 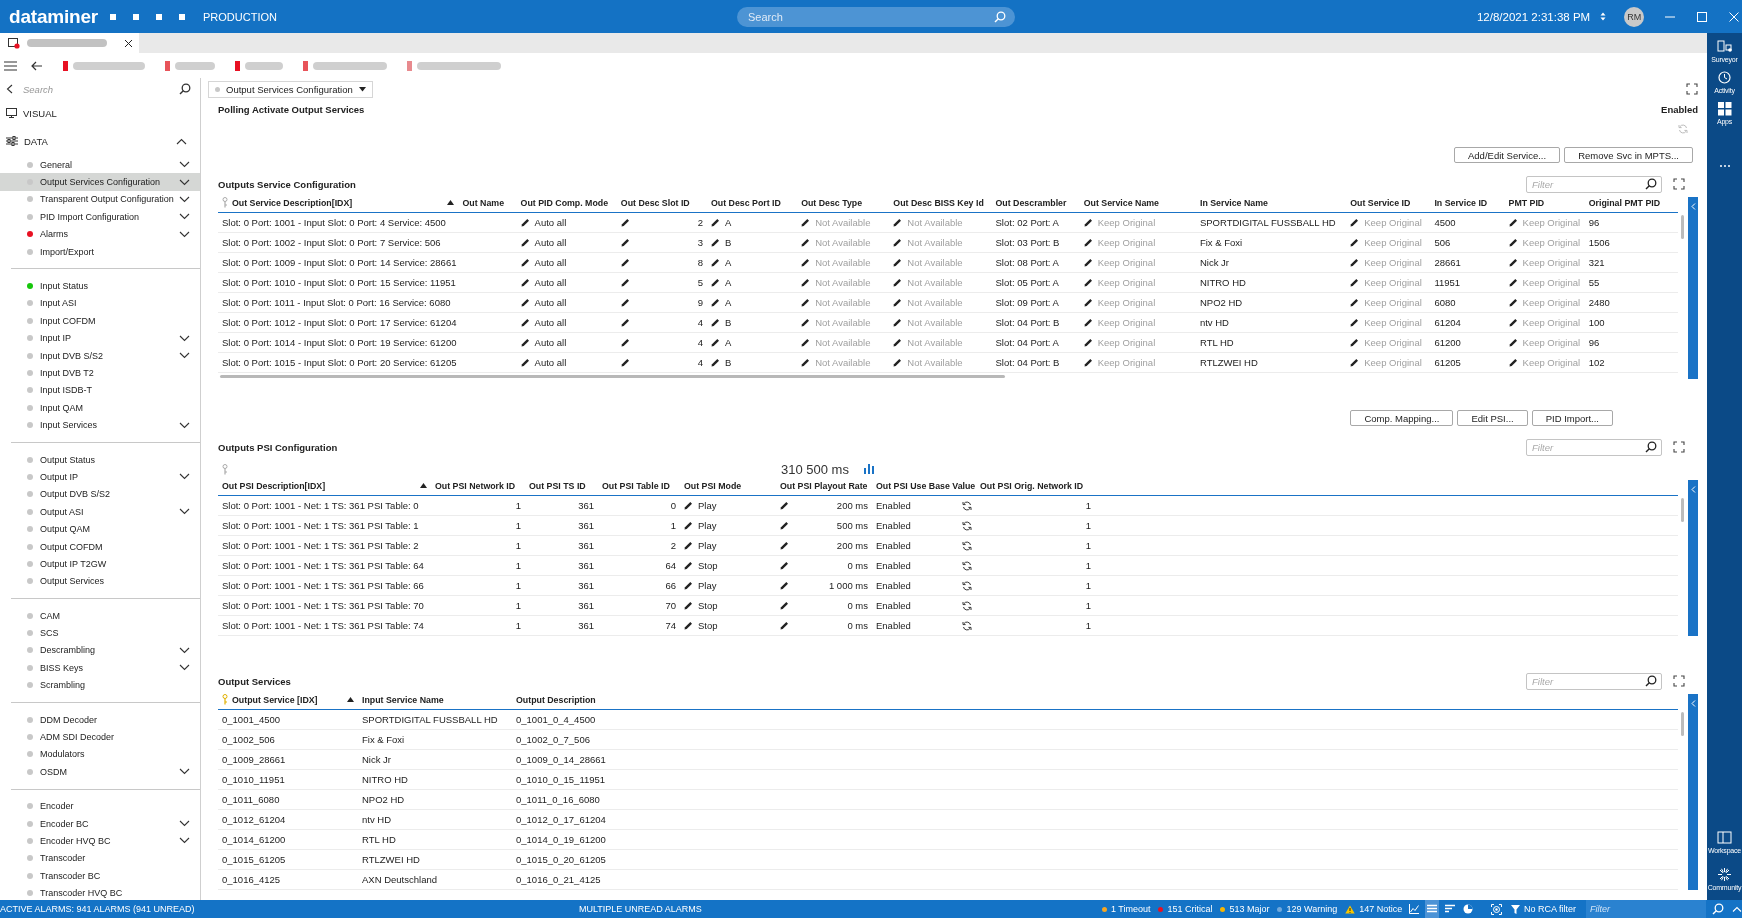 I want to click on view-toggle, so click(x=1432, y=909).